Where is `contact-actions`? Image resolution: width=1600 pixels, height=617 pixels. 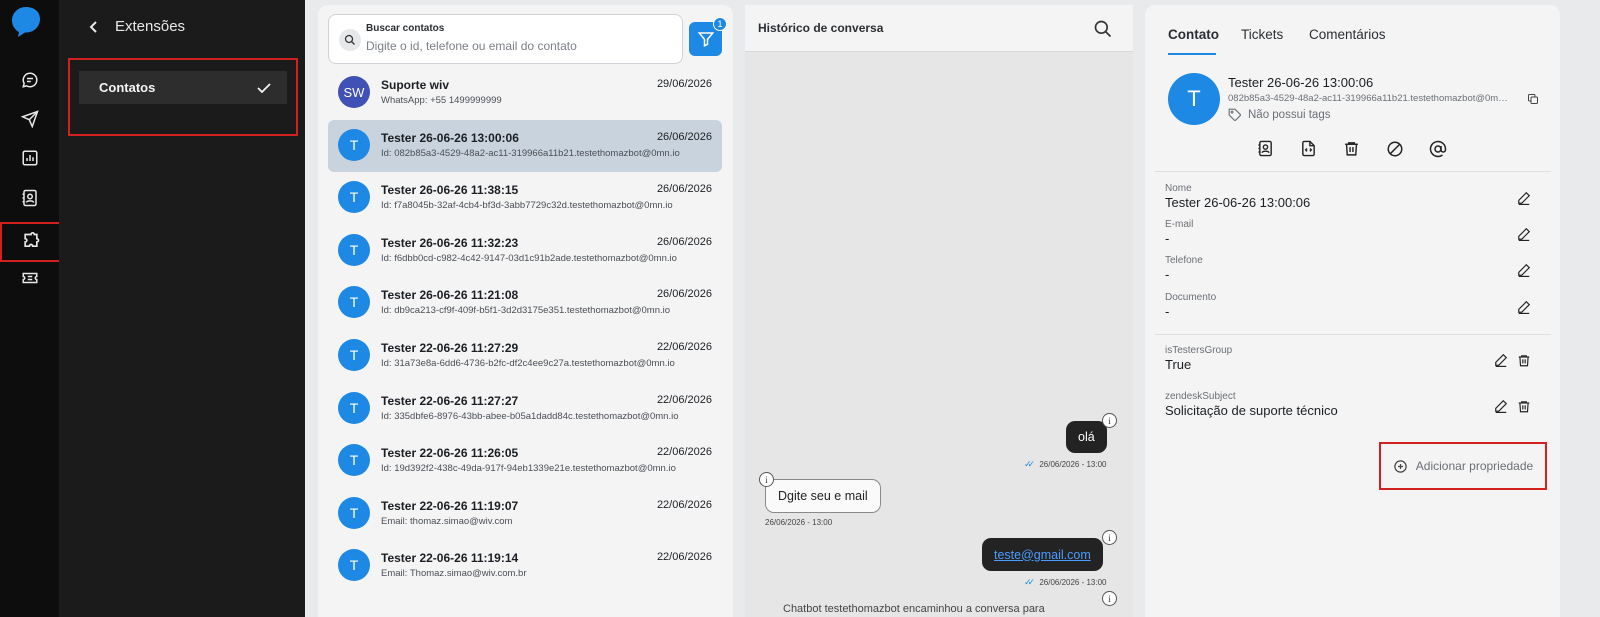
contact-actions is located at coordinates (1351, 148).